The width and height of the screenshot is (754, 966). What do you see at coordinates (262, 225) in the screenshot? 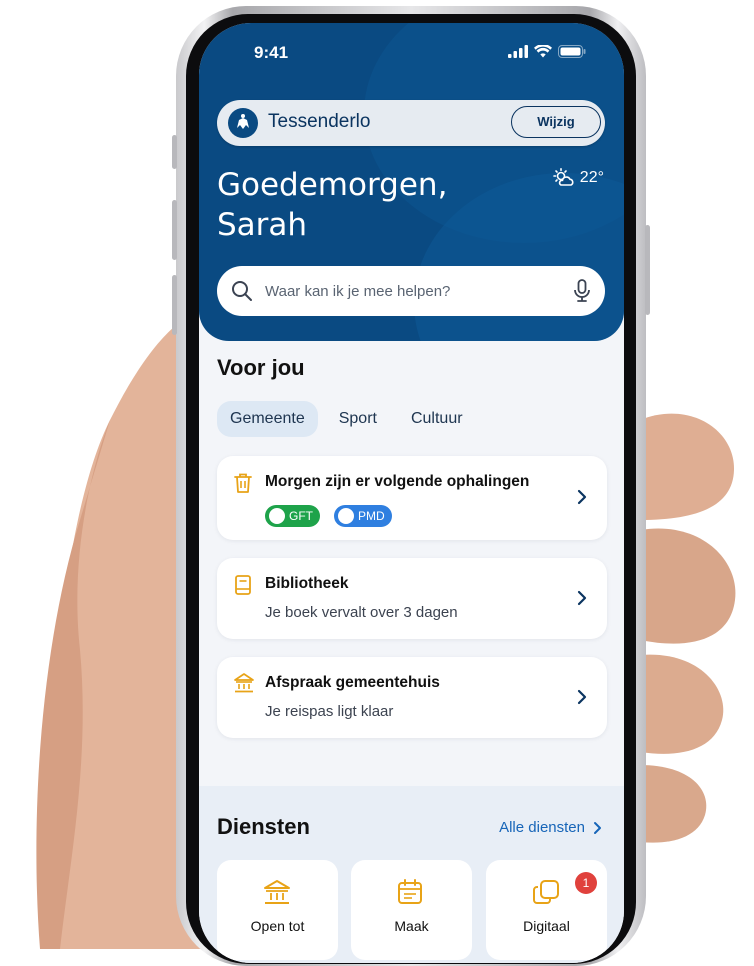
I see `user-name: Sarah` at bounding box center [262, 225].